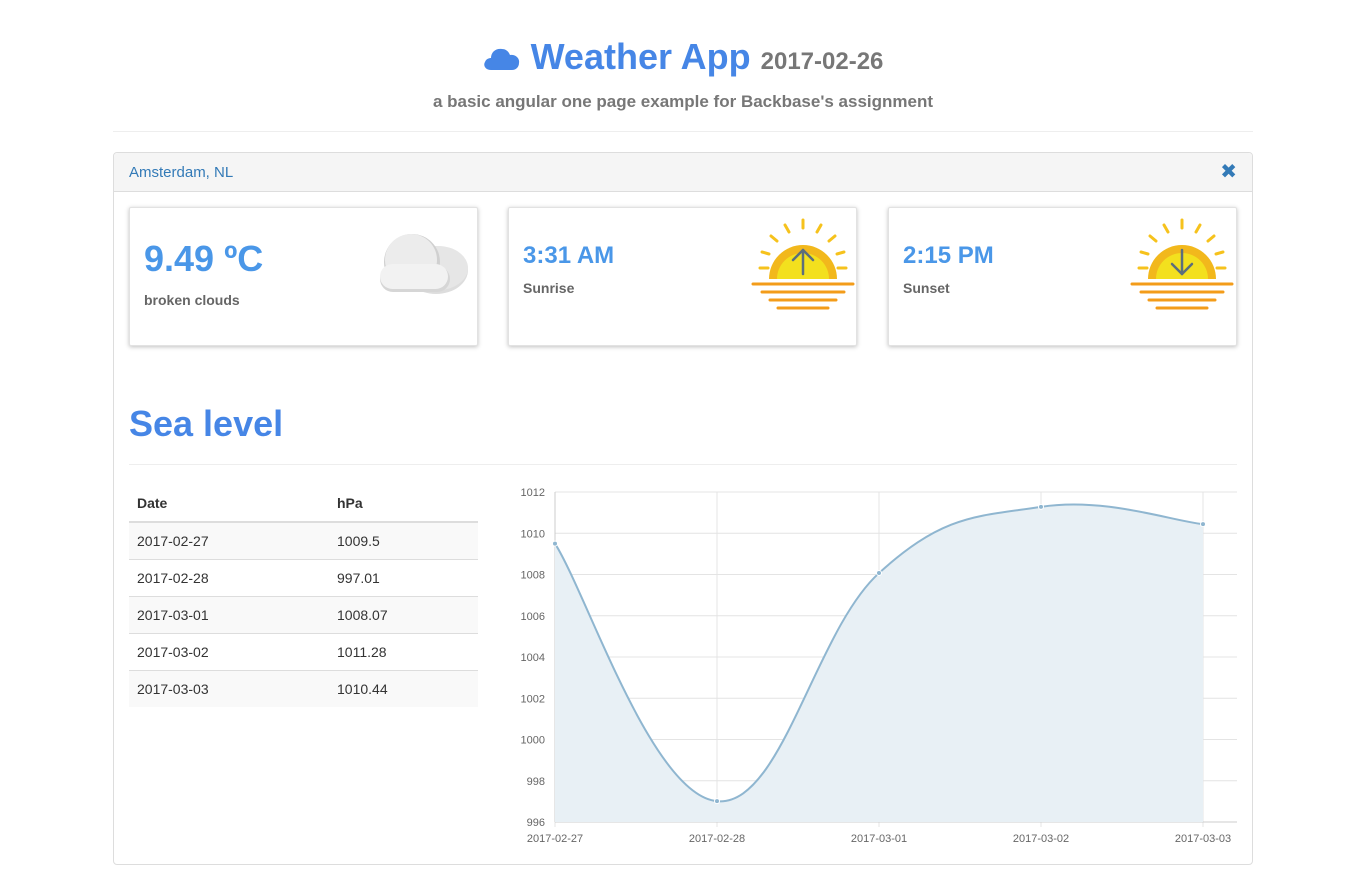  What do you see at coordinates (229, 540) in the screenshot?
I see `cell-date: 2017-02-27` at bounding box center [229, 540].